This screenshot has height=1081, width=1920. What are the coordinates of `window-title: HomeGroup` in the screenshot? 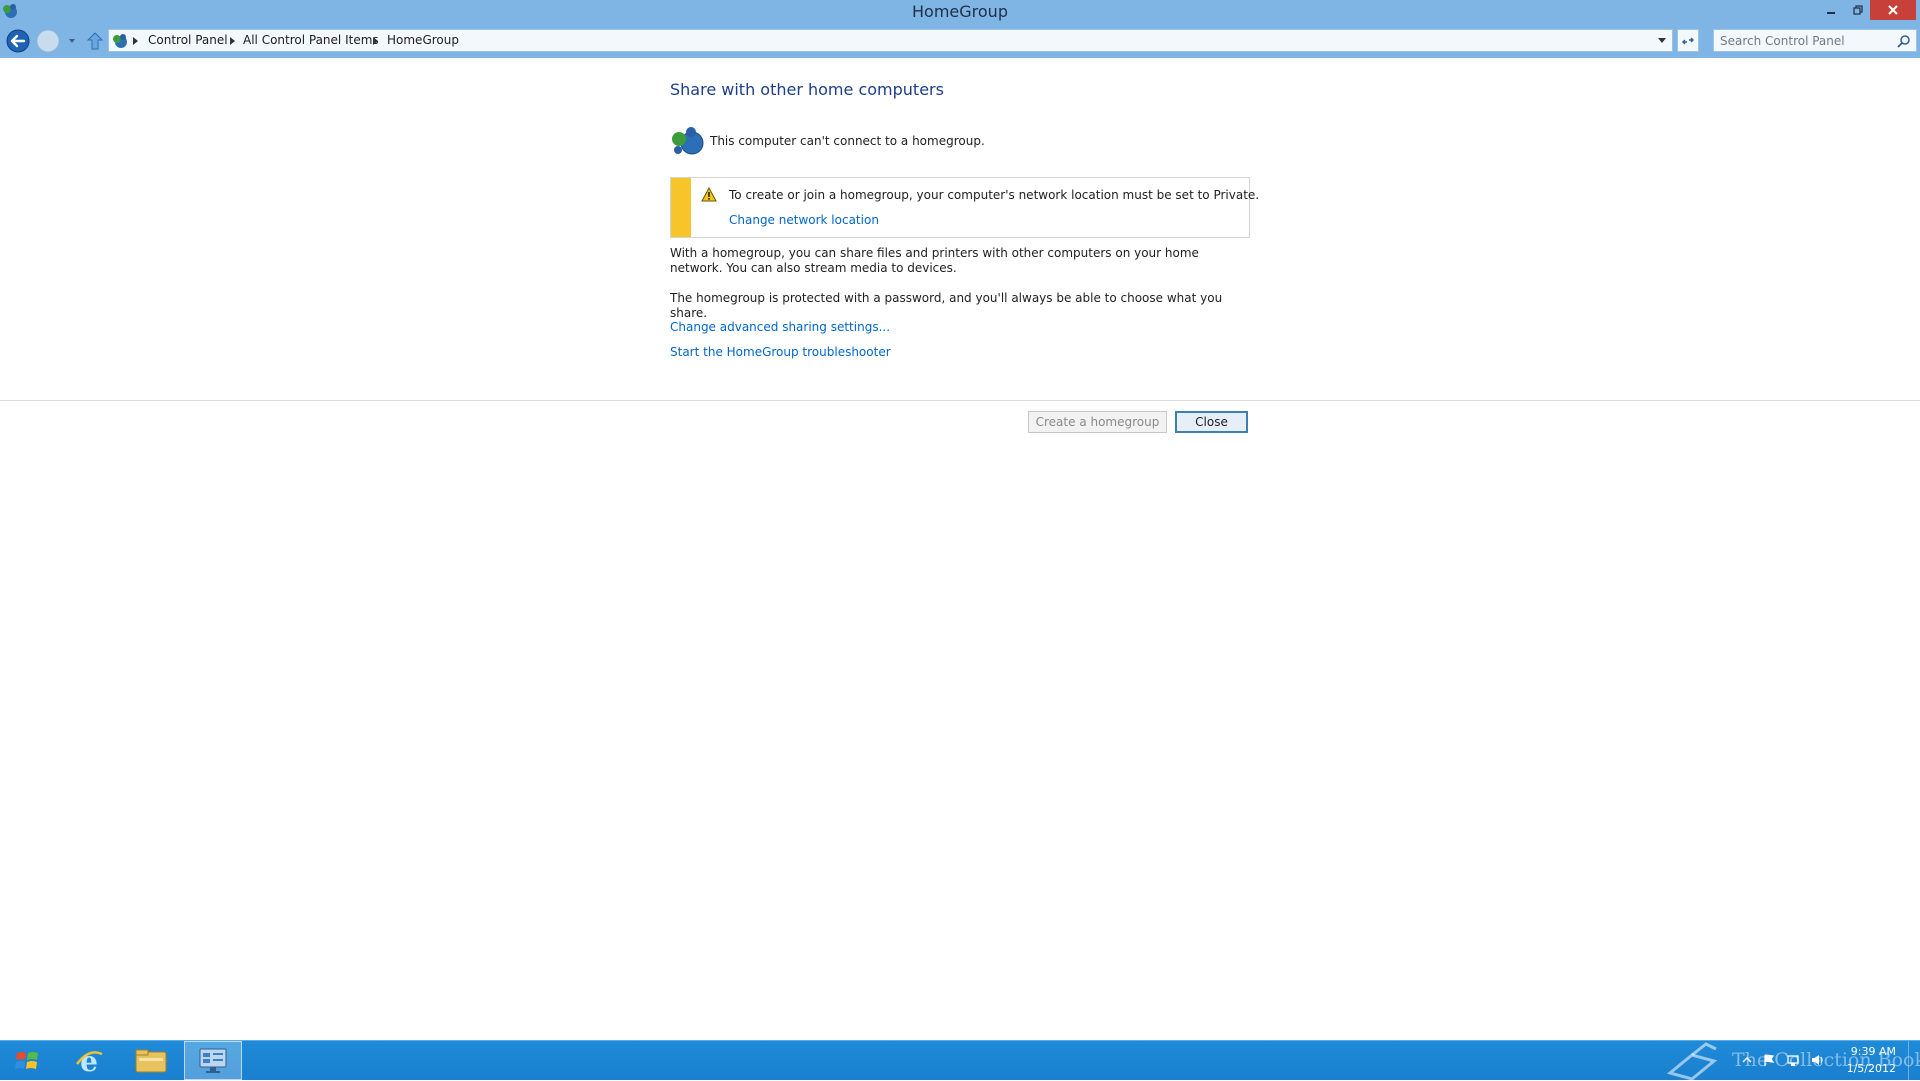 It's located at (960, 11).